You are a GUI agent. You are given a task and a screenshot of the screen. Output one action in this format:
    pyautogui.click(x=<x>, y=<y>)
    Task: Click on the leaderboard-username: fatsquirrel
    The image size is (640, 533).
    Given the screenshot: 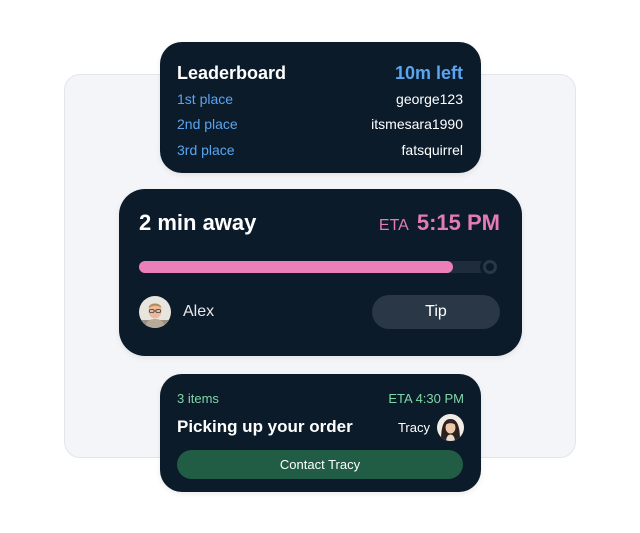 What is the action you would take?
    pyautogui.click(x=432, y=149)
    